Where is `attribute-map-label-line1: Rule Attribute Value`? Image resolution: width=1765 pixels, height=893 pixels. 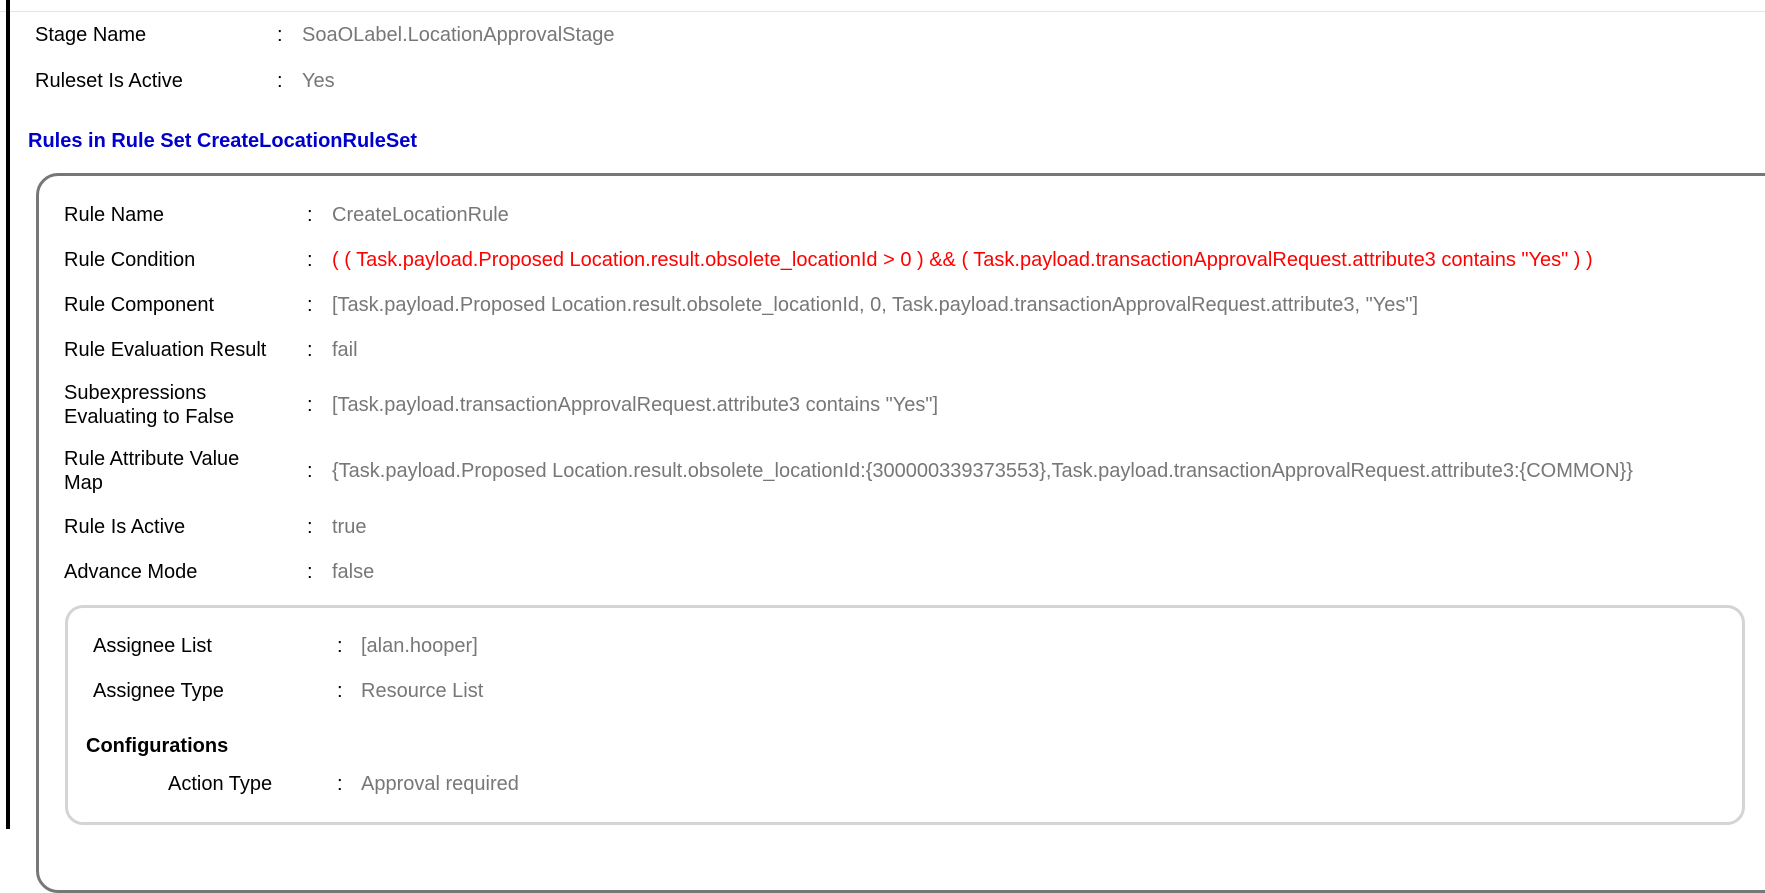 attribute-map-label-line1: Rule Attribute Value is located at coordinates (152, 459).